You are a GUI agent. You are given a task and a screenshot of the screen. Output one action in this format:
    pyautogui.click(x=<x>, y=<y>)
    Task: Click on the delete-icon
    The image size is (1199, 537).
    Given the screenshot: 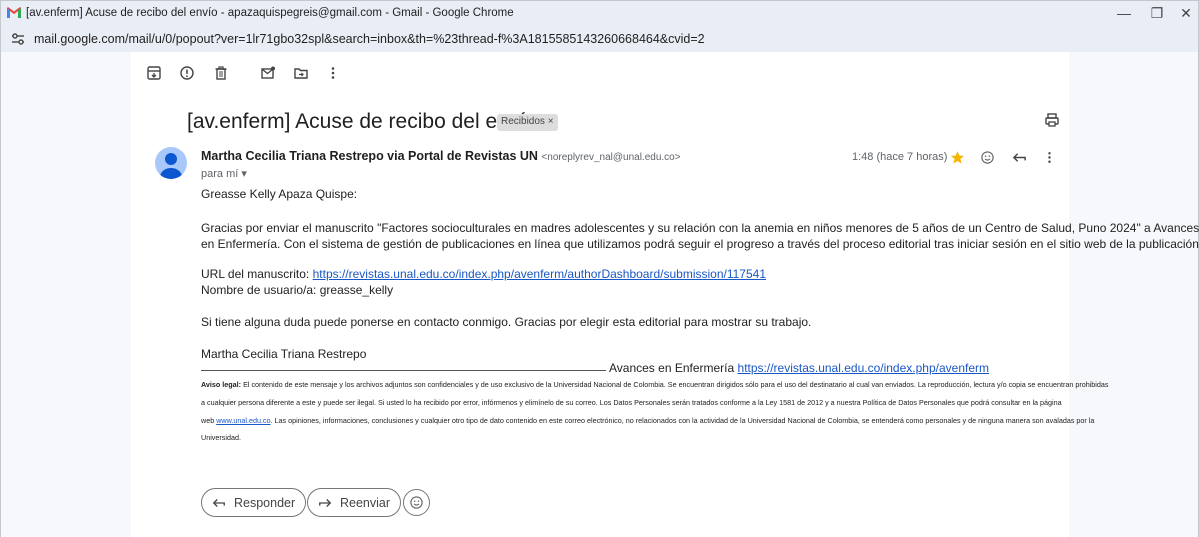 What is the action you would take?
    pyautogui.click(x=221, y=73)
    